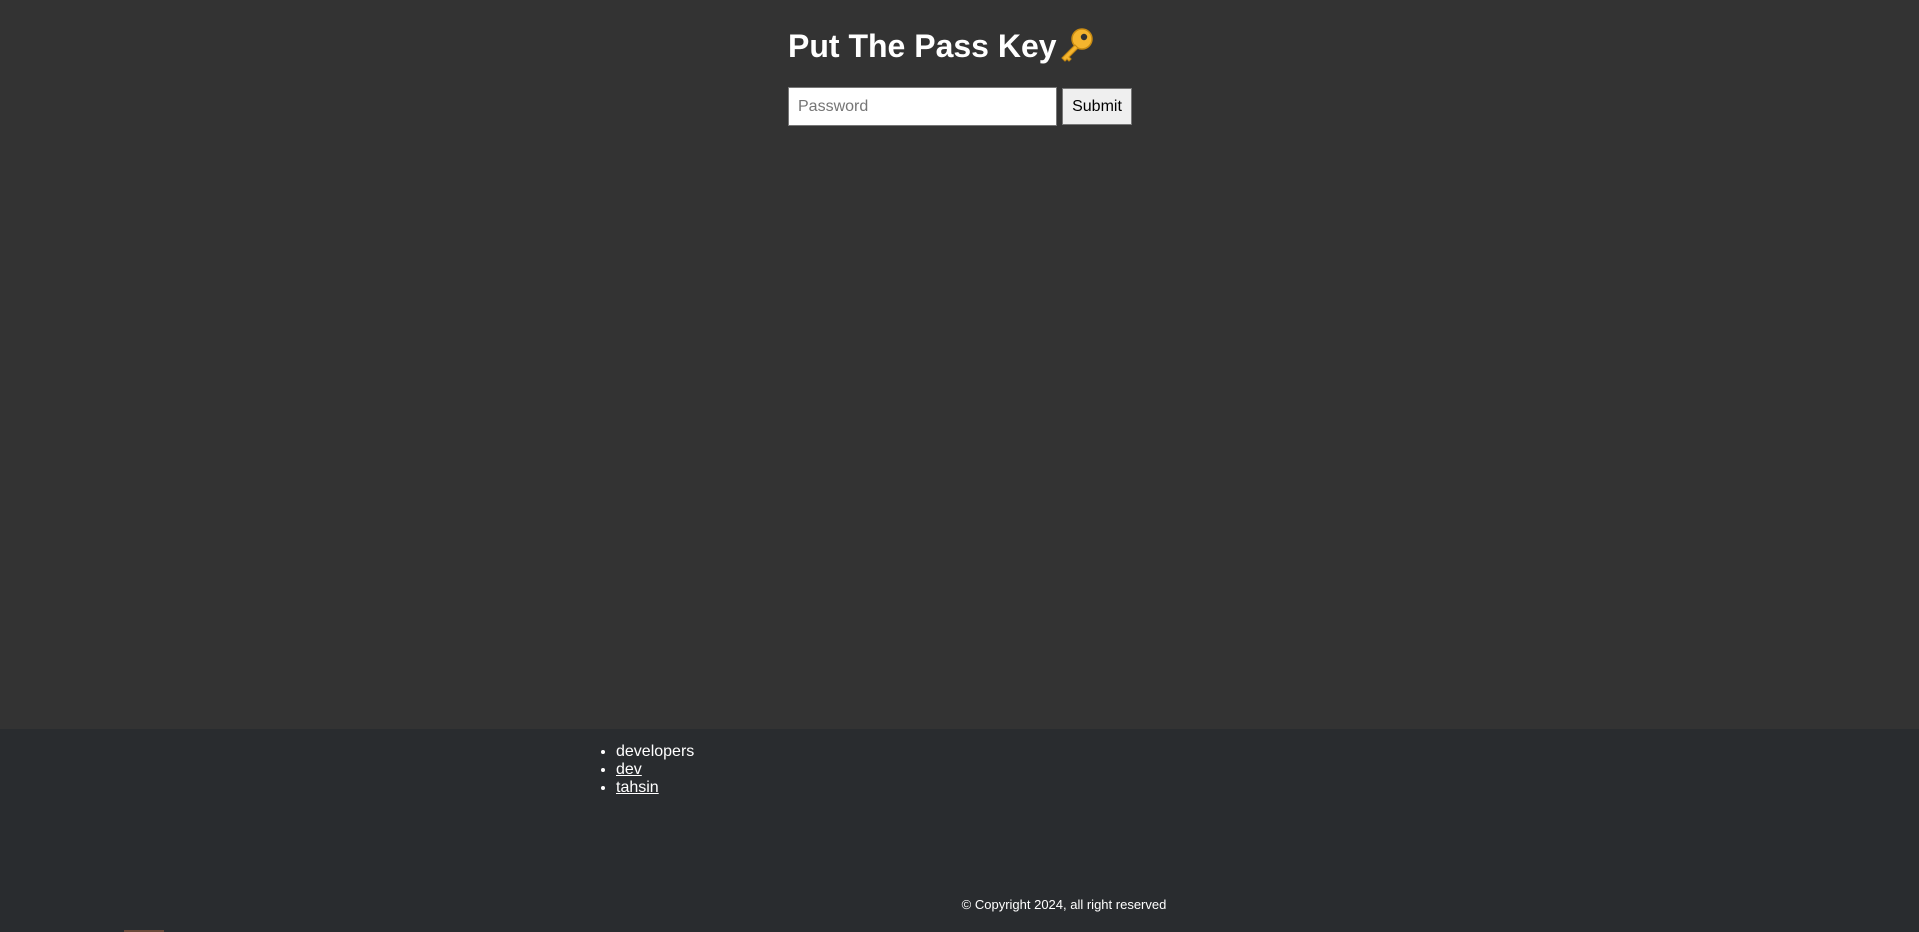 The height and width of the screenshot is (932, 1919). What do you see at coordinates (1064, 904) in the screenshot?
I see `copyright-text: © Copyright 2024, all right reserved` at bounding box center [1064, 904].